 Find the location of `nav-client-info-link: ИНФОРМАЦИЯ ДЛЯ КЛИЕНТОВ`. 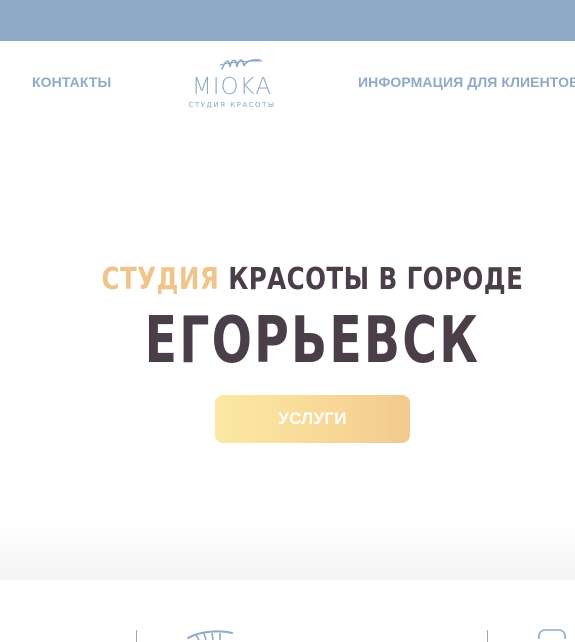

nav-client-info-link: ИНФОРМАЦИЯ ДЛЯ КЛИЕНТОВ is located at coordinates (466, 82).